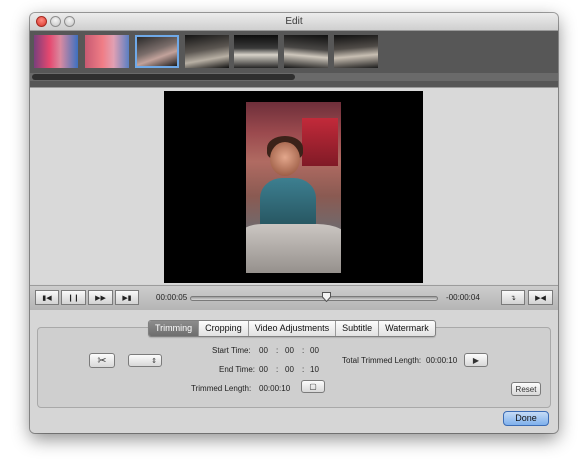  What do you see at coordinates (303, 369) in the screenshot?
I see `end-sep-2: :` at bounding box center [303, 369].